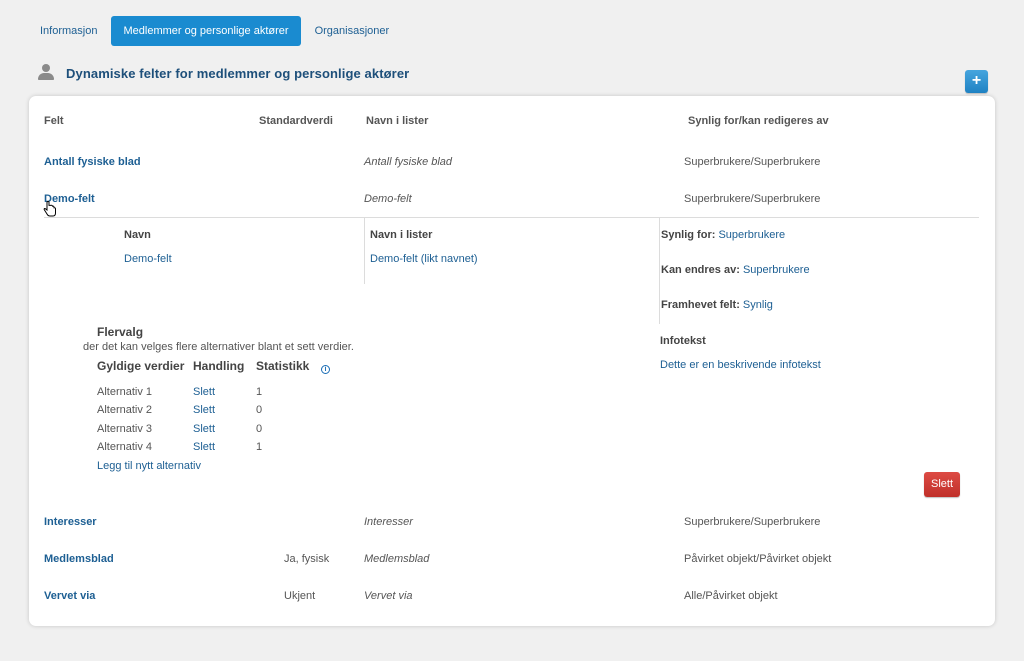  What do you see at coordinates (942, 484) in the screenshot?
I see `delete-field-button: Slett` at bounding box center [942, 484].